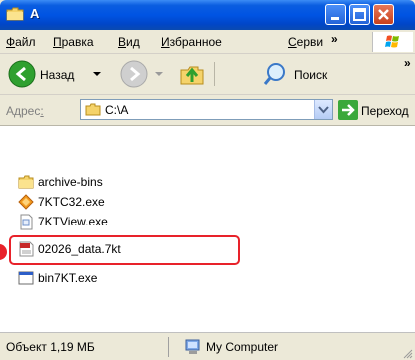 This screenshot has height=360, width=415. I want to click on diamond-app-icon, so click(26, 202).